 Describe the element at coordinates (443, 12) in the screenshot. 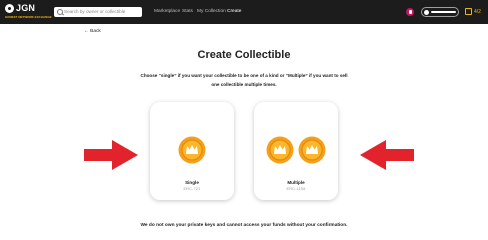

I see `balance-bar` at that location.